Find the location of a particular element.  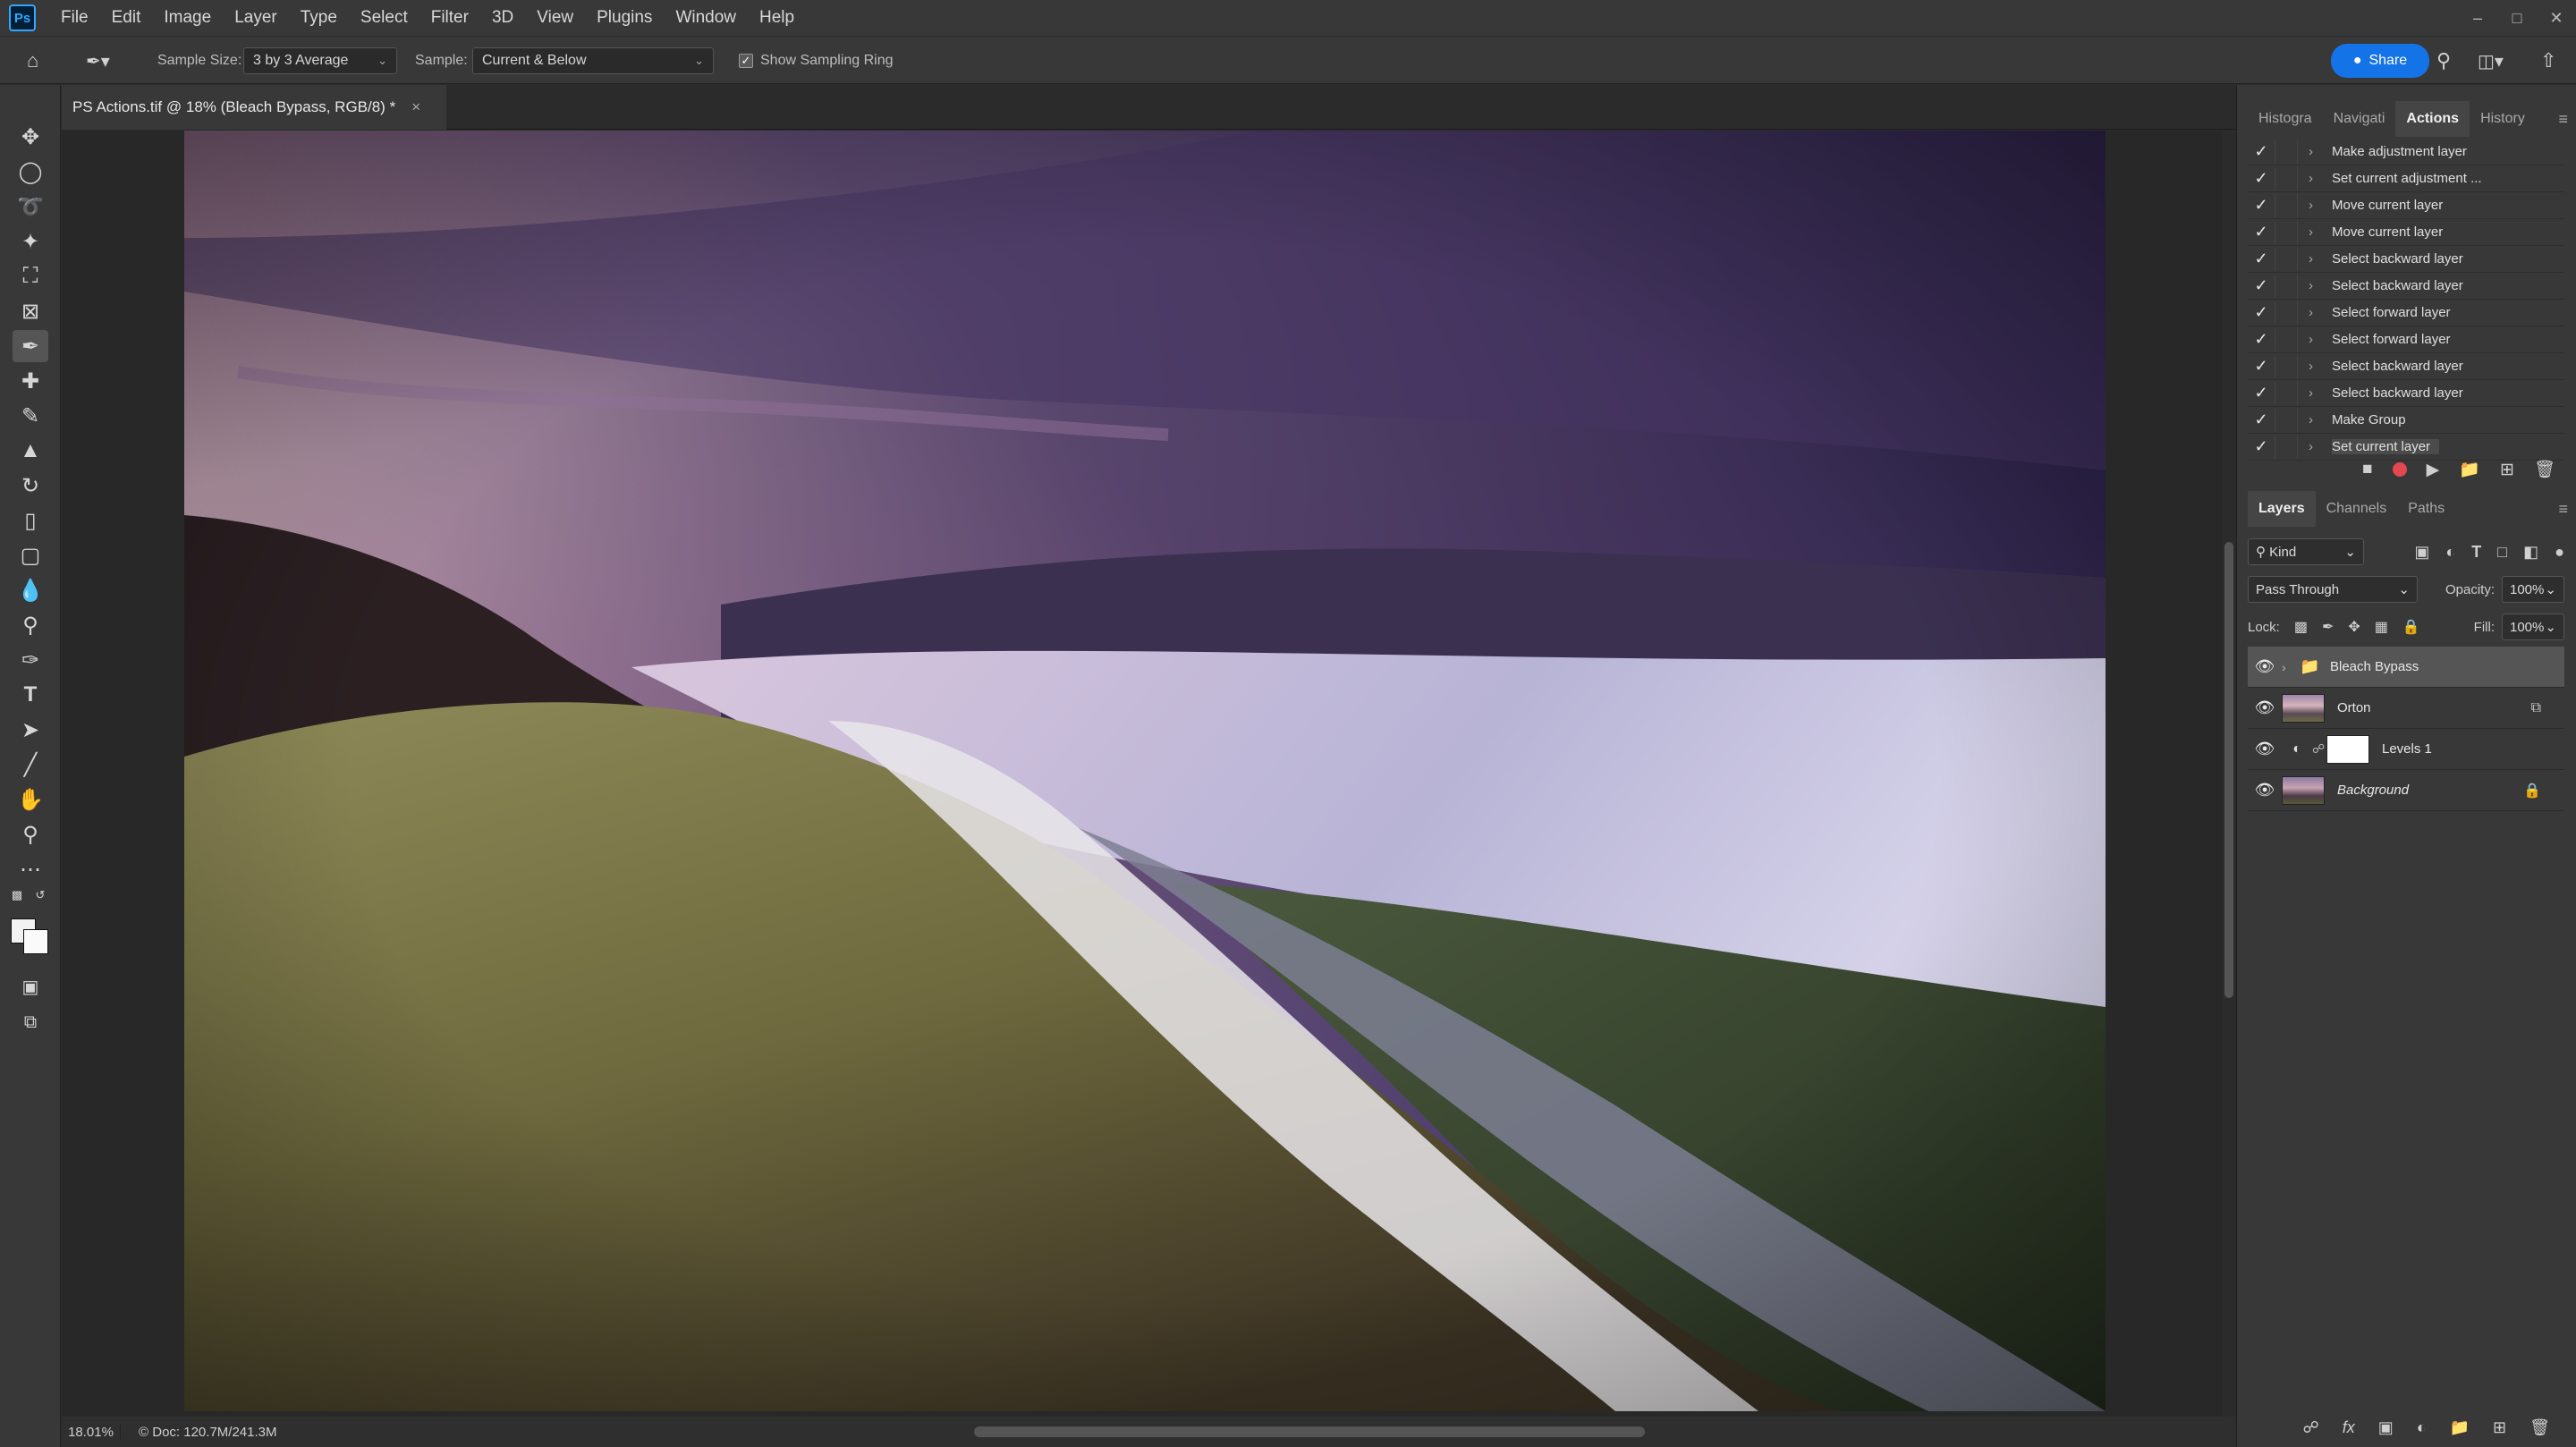

delete-icon: 🗑 is located at coordinates (2544, 469).